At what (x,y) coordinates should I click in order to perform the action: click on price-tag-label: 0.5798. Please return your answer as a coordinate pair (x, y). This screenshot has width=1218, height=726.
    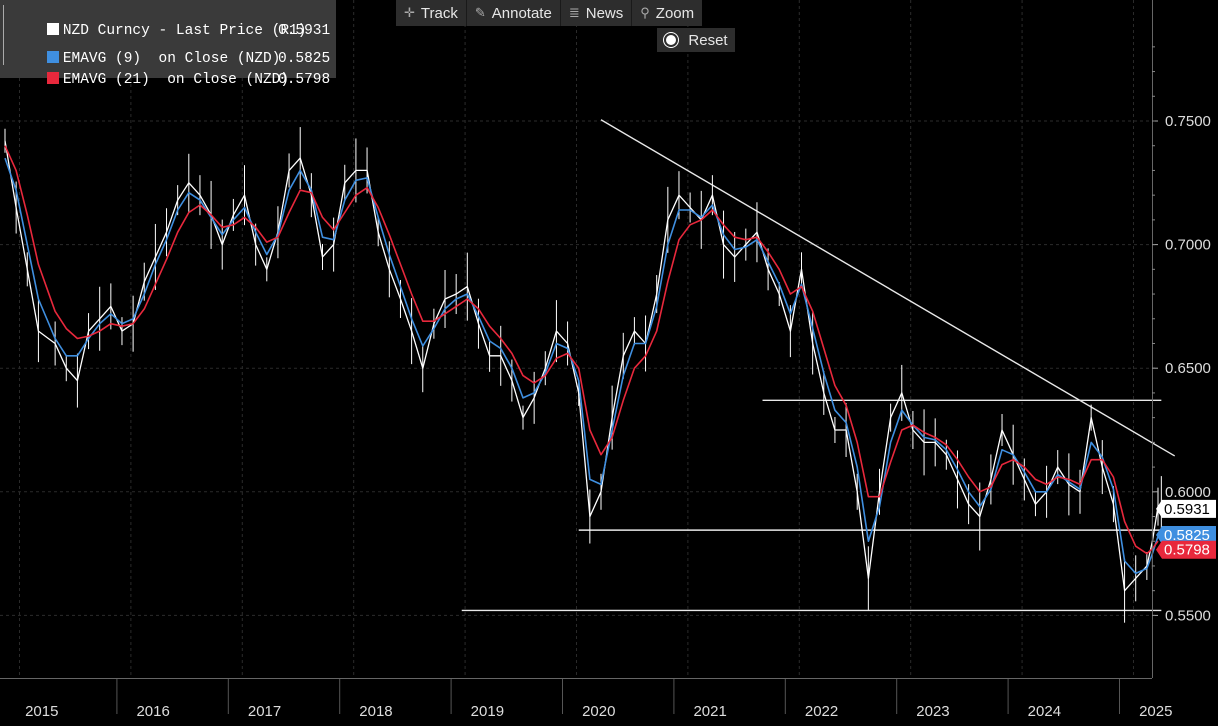
    Looking at the image, I should click on (1187, 550).